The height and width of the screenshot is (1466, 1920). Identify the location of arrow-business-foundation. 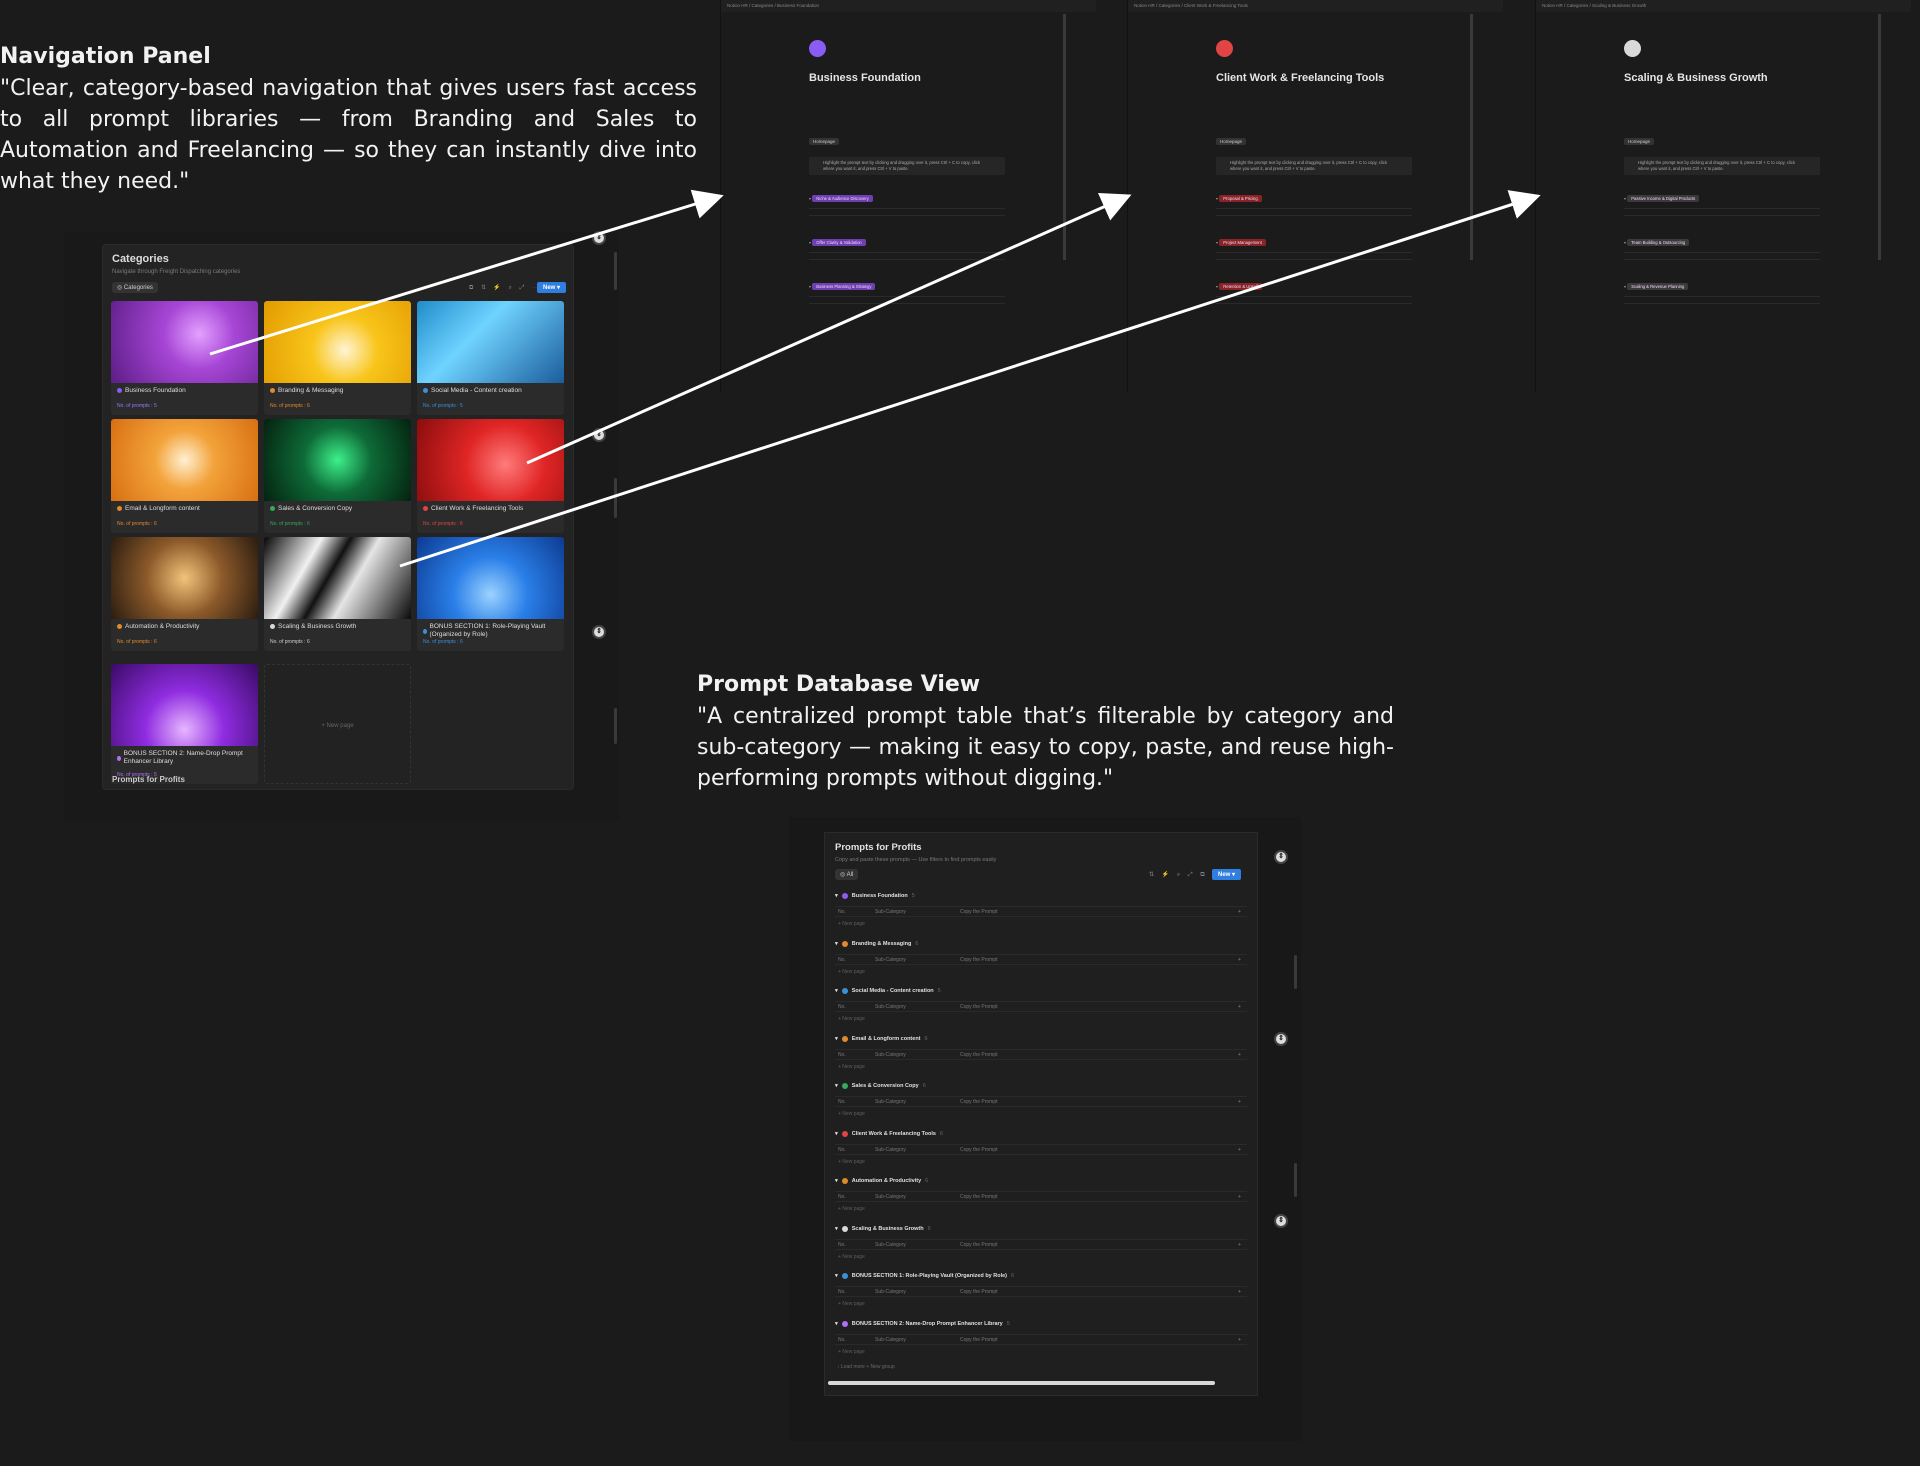
(466, 272).